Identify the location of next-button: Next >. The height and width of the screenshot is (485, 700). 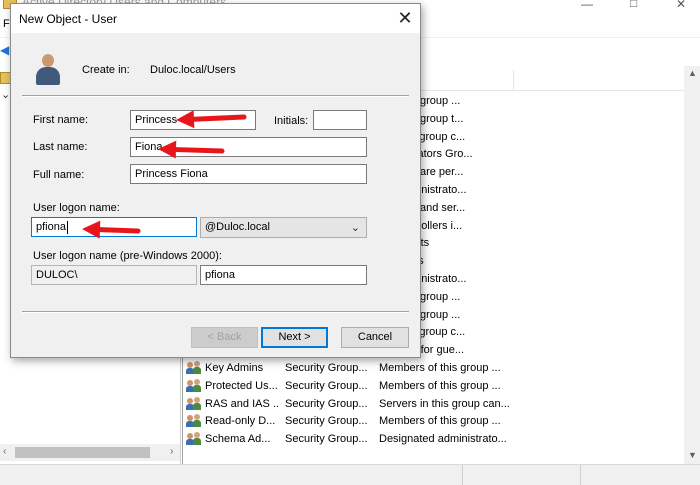
(294, 337).